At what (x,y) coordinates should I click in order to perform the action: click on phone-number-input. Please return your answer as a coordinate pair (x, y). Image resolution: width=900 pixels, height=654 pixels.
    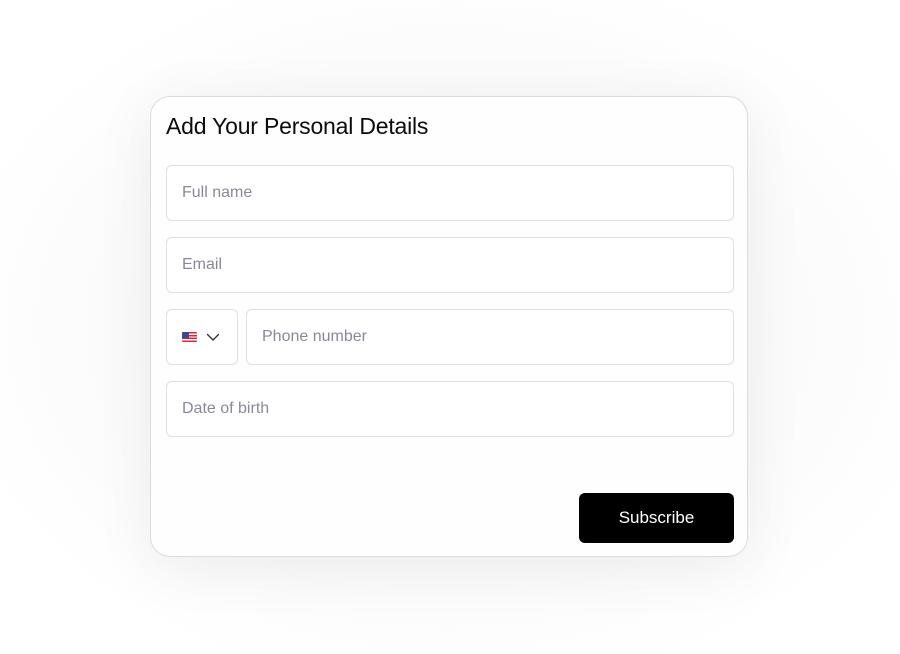
    Looking at the image, I should click on (490, 337).